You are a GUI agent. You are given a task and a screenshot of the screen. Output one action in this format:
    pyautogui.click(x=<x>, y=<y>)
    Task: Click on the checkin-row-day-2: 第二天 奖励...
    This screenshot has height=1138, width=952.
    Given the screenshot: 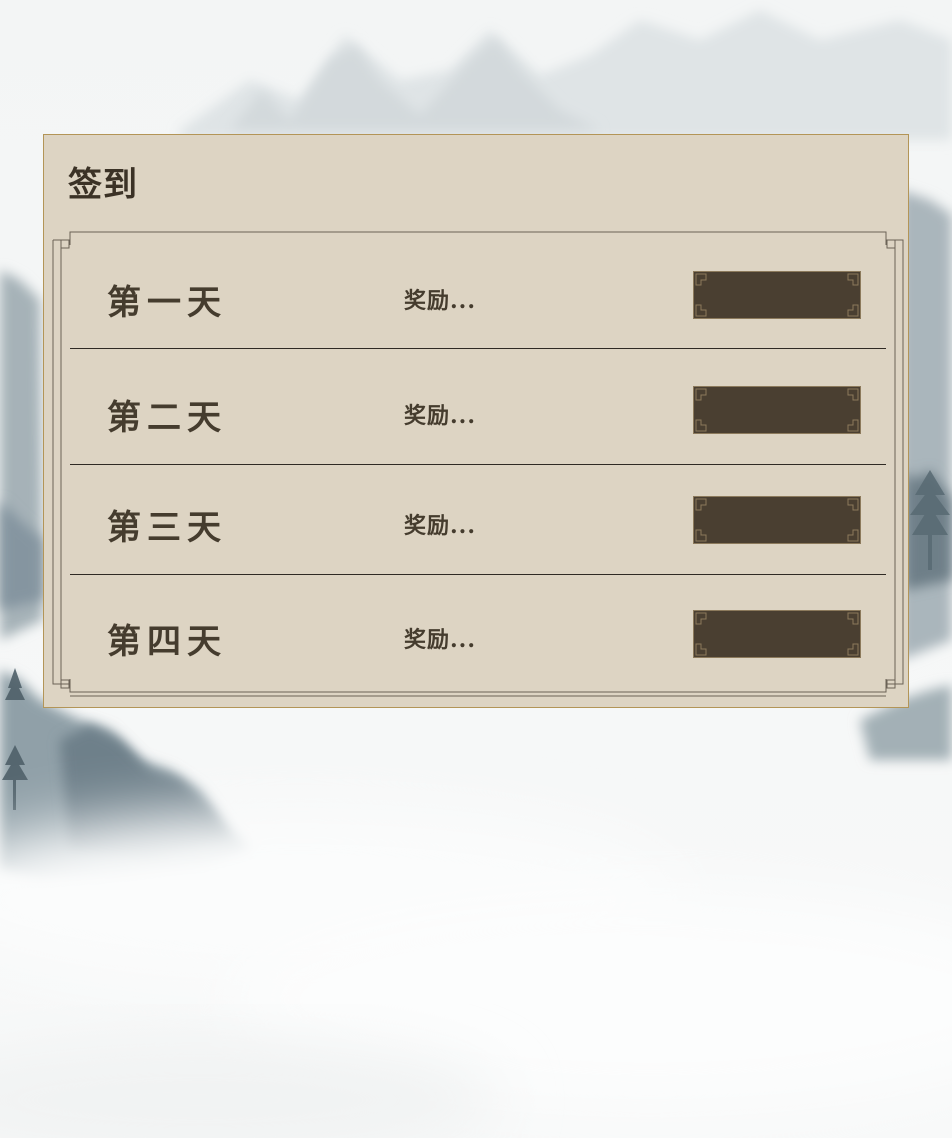 What is the action you would take?
    pyautogui.click(x=478, y=414)
    